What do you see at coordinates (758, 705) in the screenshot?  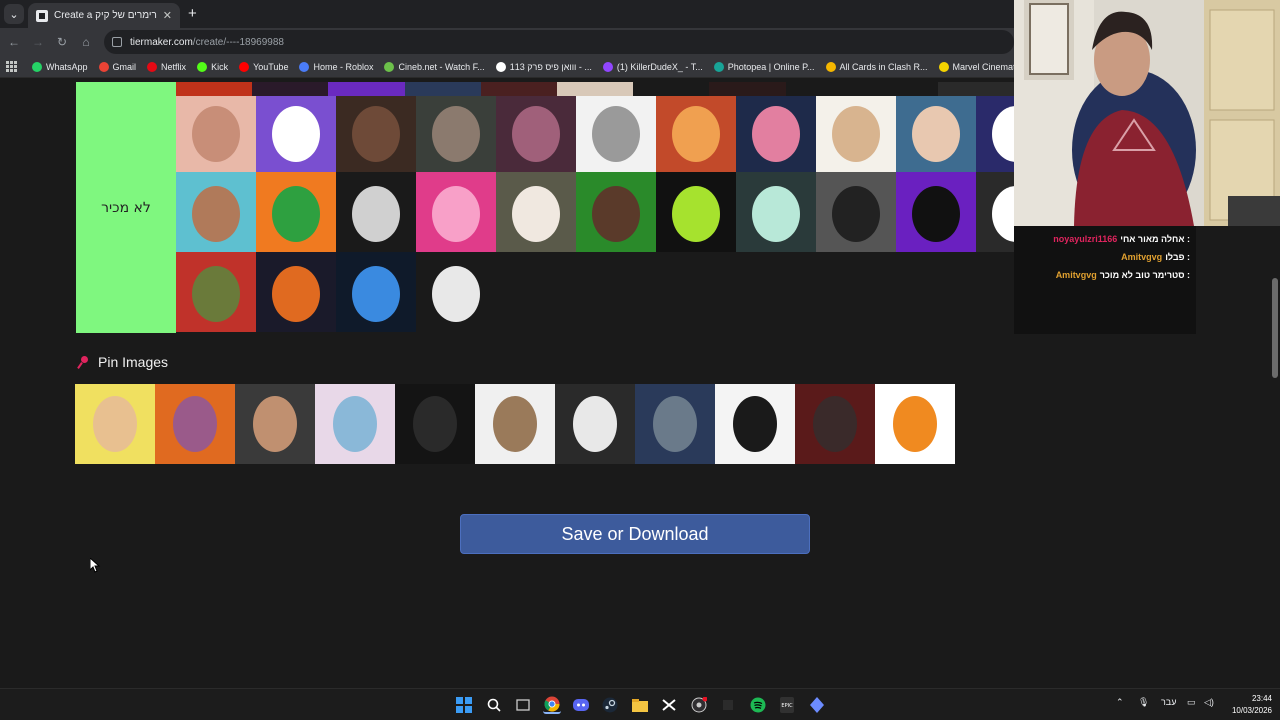 I see `spotify-icon` at bounding box center [758, 705].